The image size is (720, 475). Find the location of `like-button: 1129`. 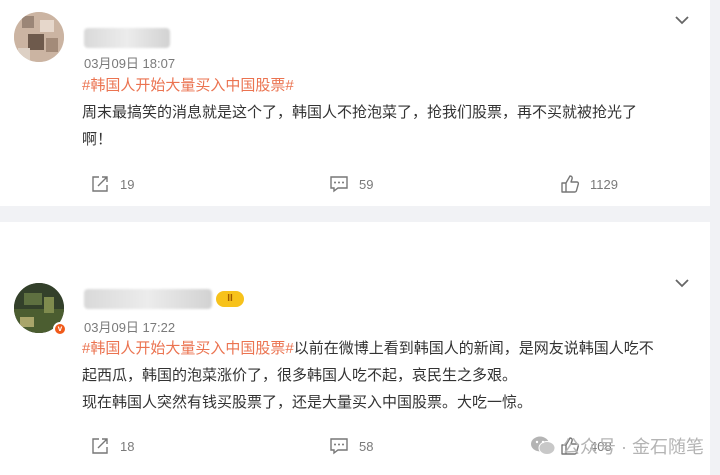

like-button: 1129 is located at coordinates (589, 184).